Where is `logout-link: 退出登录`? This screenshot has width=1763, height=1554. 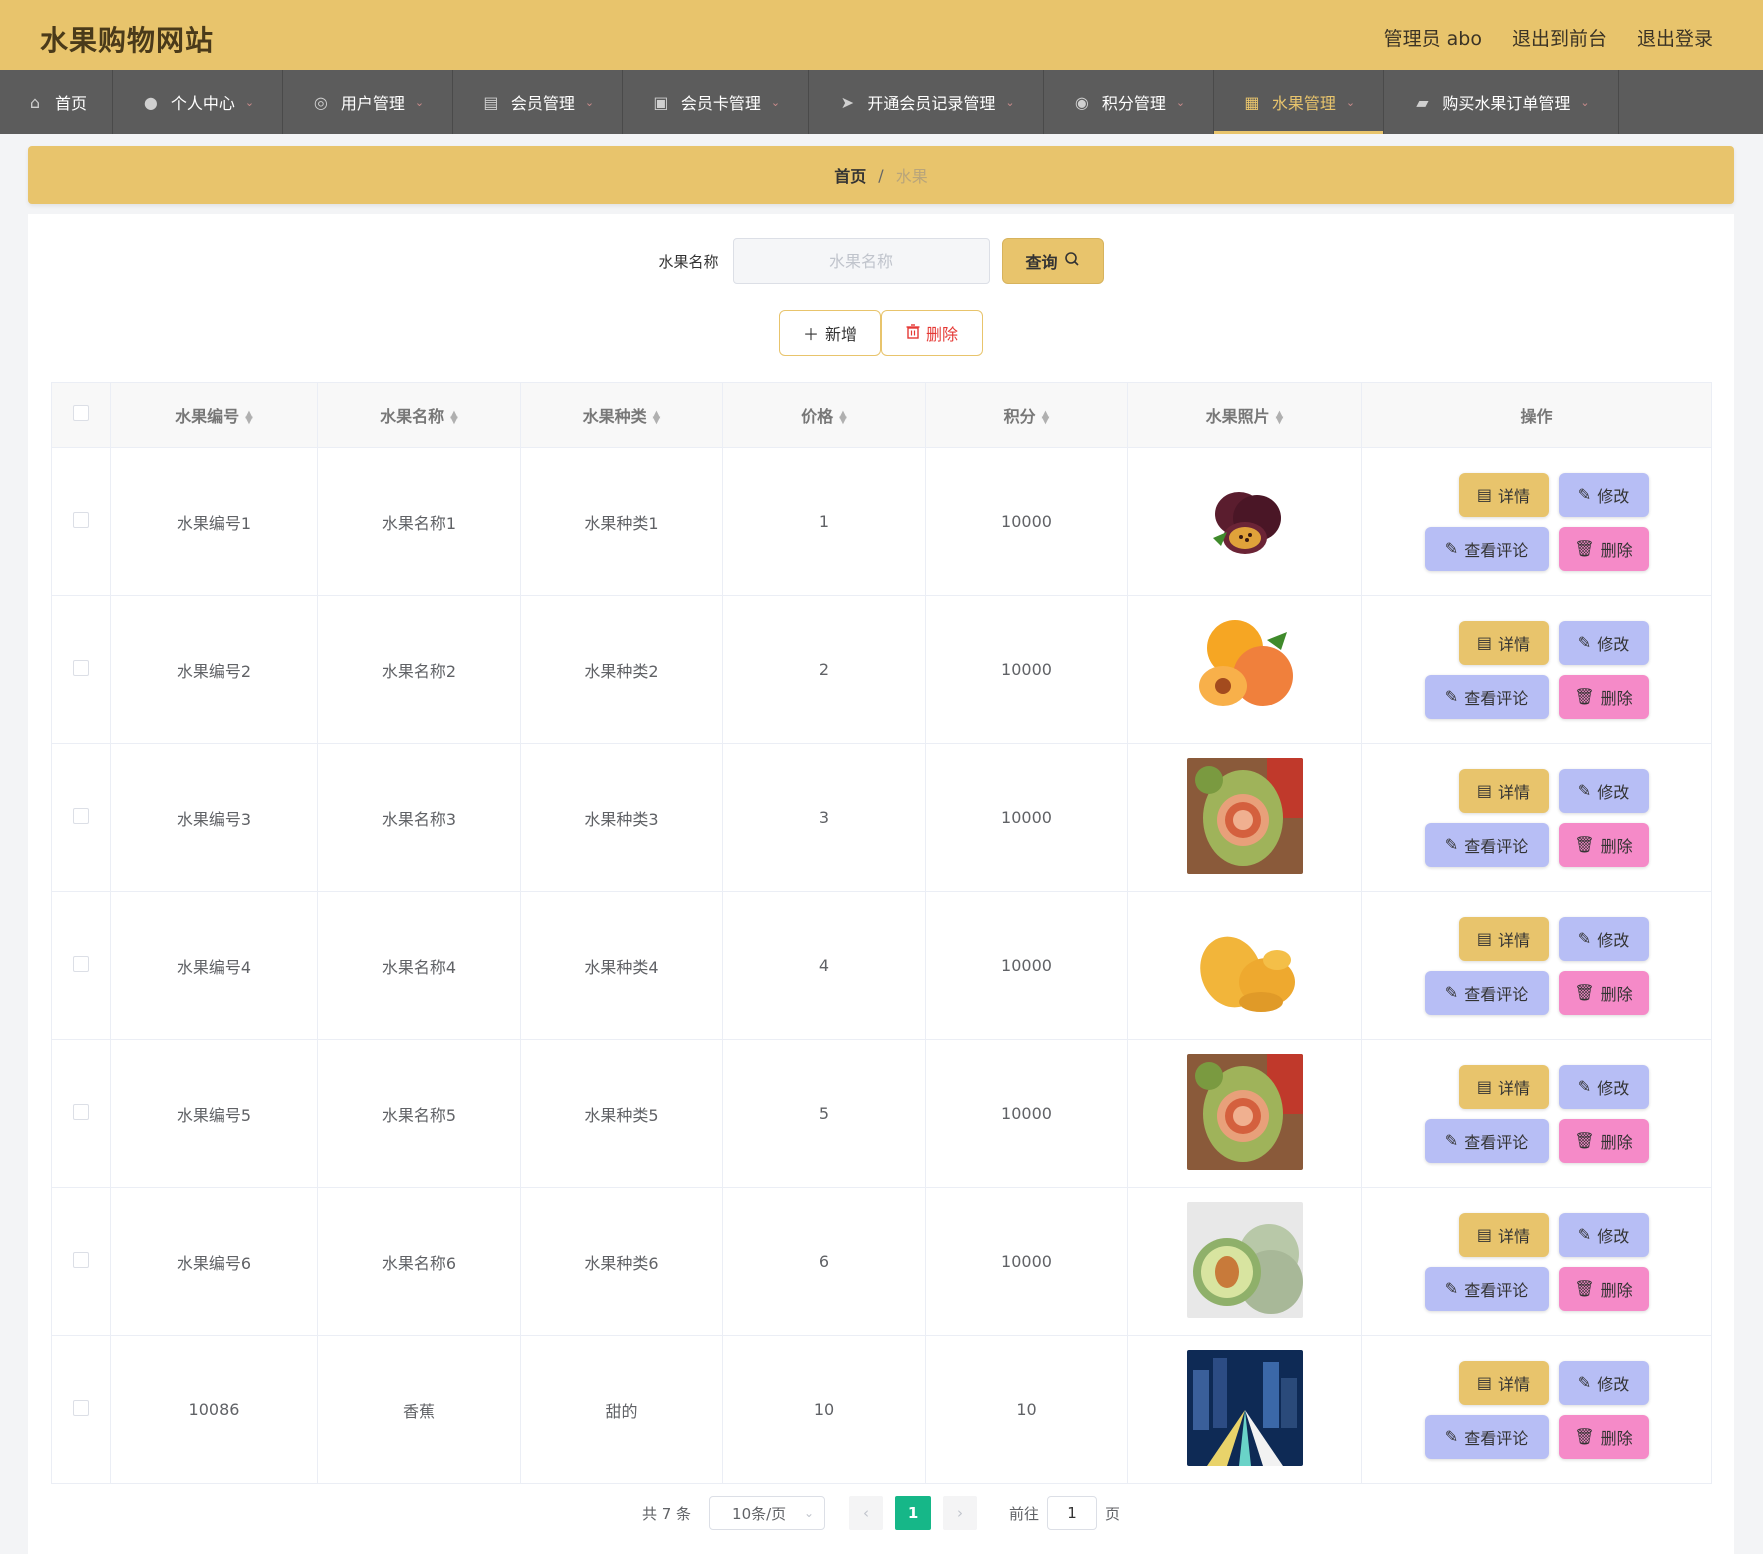
logout-link: 退出登录 is located at coordinates (1675, 37).